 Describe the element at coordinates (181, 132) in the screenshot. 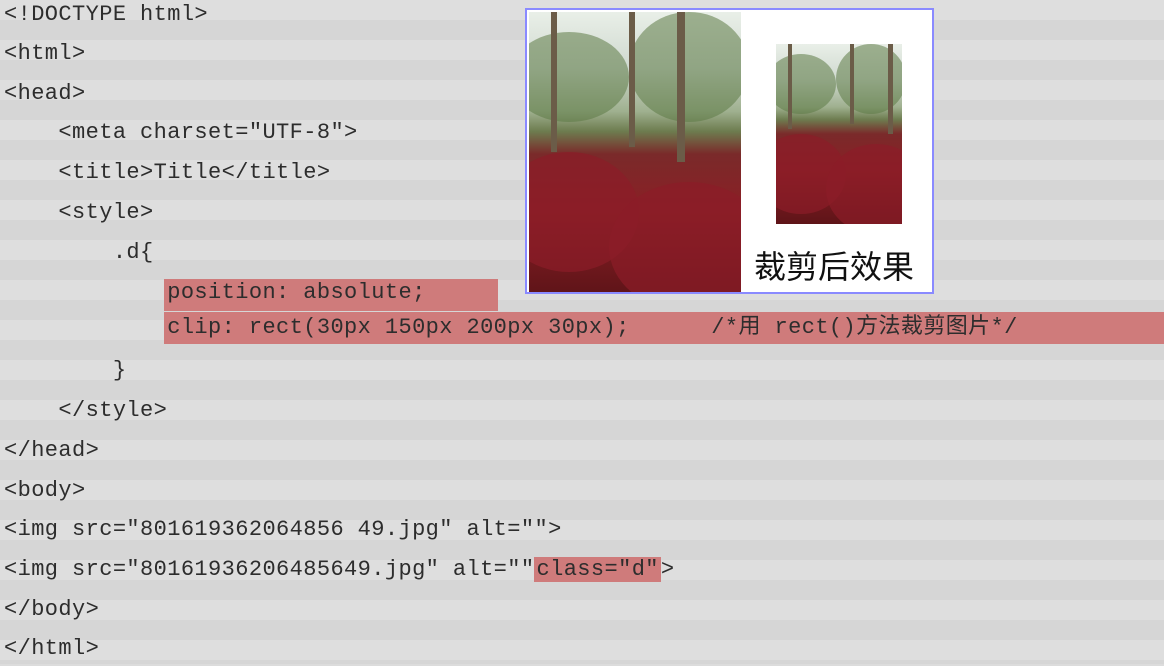

I see `code-line: <meta charset="UTF-8">` at that location.